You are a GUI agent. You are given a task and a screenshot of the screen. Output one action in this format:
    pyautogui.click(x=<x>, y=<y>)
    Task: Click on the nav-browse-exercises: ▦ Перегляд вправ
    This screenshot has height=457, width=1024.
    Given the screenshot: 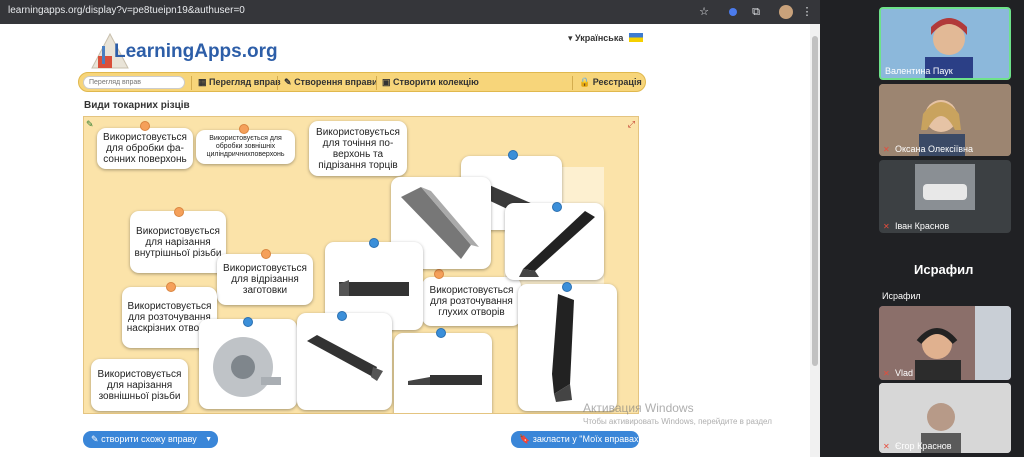 What is the action you would take?
    pyautogui.click(x=239, y=82)
    